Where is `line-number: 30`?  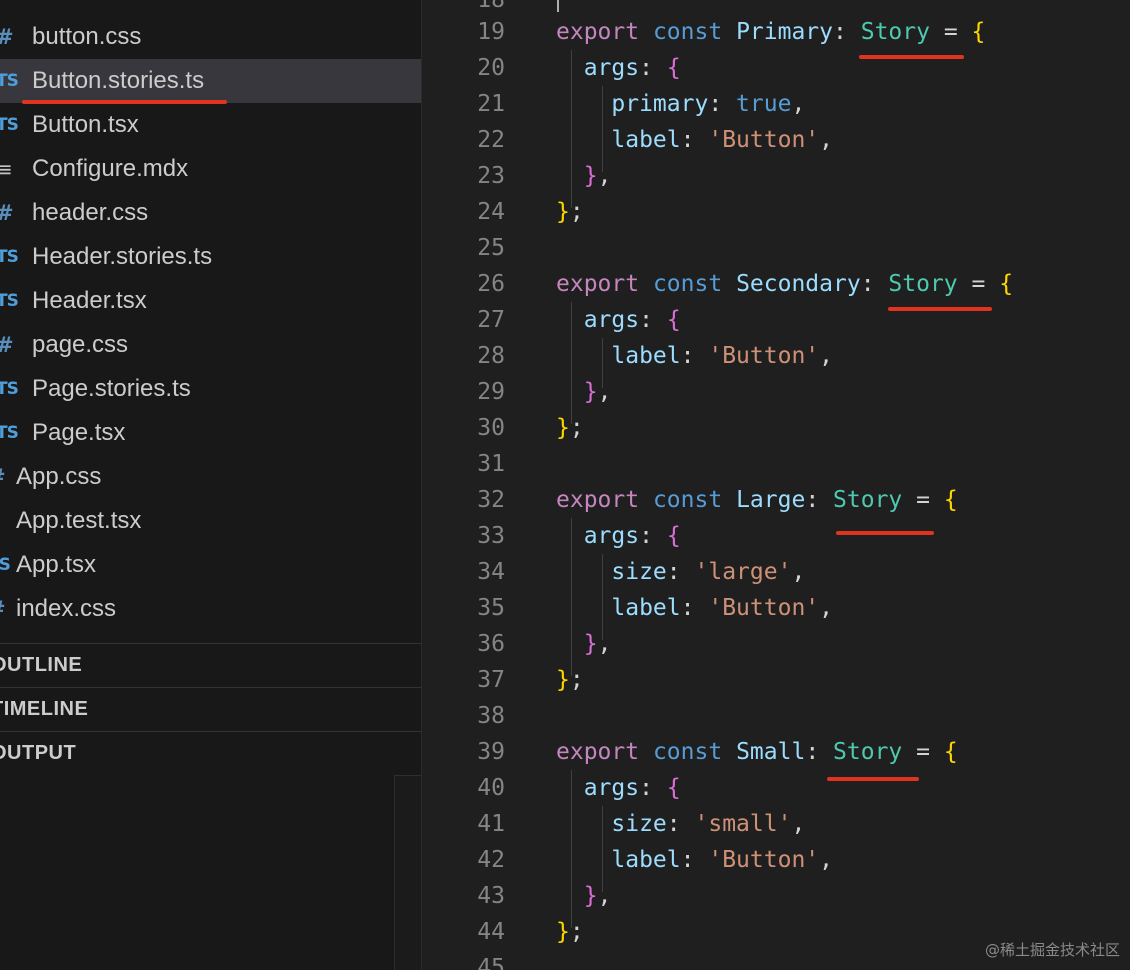
line-number: 30 is located at coordinates (491, 428).